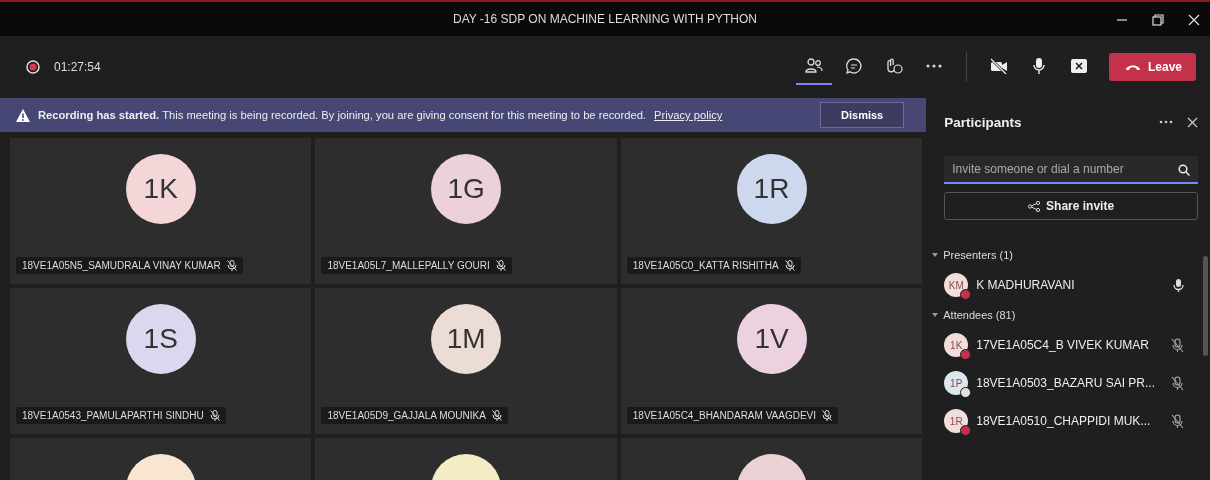  Describe the element at coordinates (1078, 66) in the screenshot. I see `close-box-icon` at that location.